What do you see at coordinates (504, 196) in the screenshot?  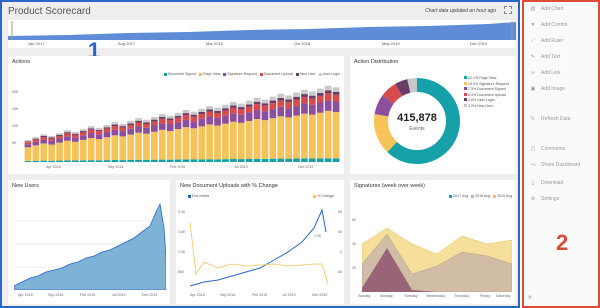 I see `legend-label: 2019 Avg` at bounding box center [504, 196].